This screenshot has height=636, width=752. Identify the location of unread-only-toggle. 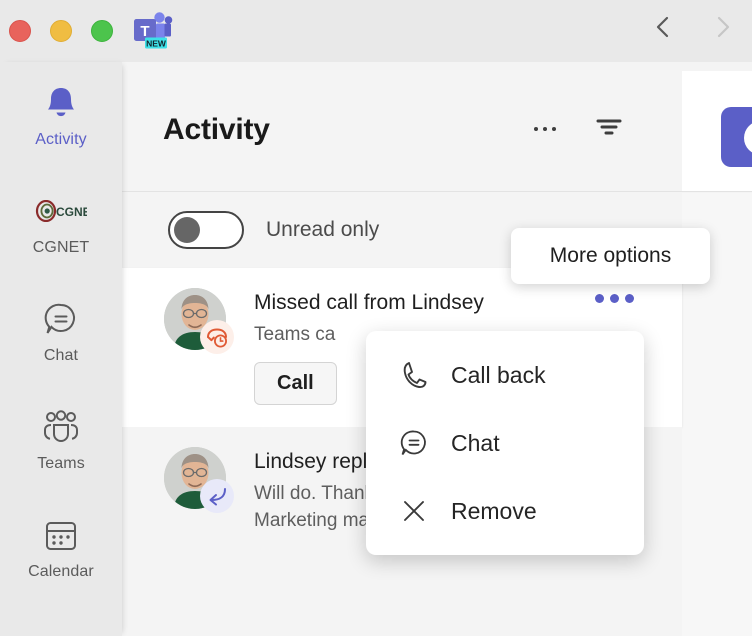
(206, 230).